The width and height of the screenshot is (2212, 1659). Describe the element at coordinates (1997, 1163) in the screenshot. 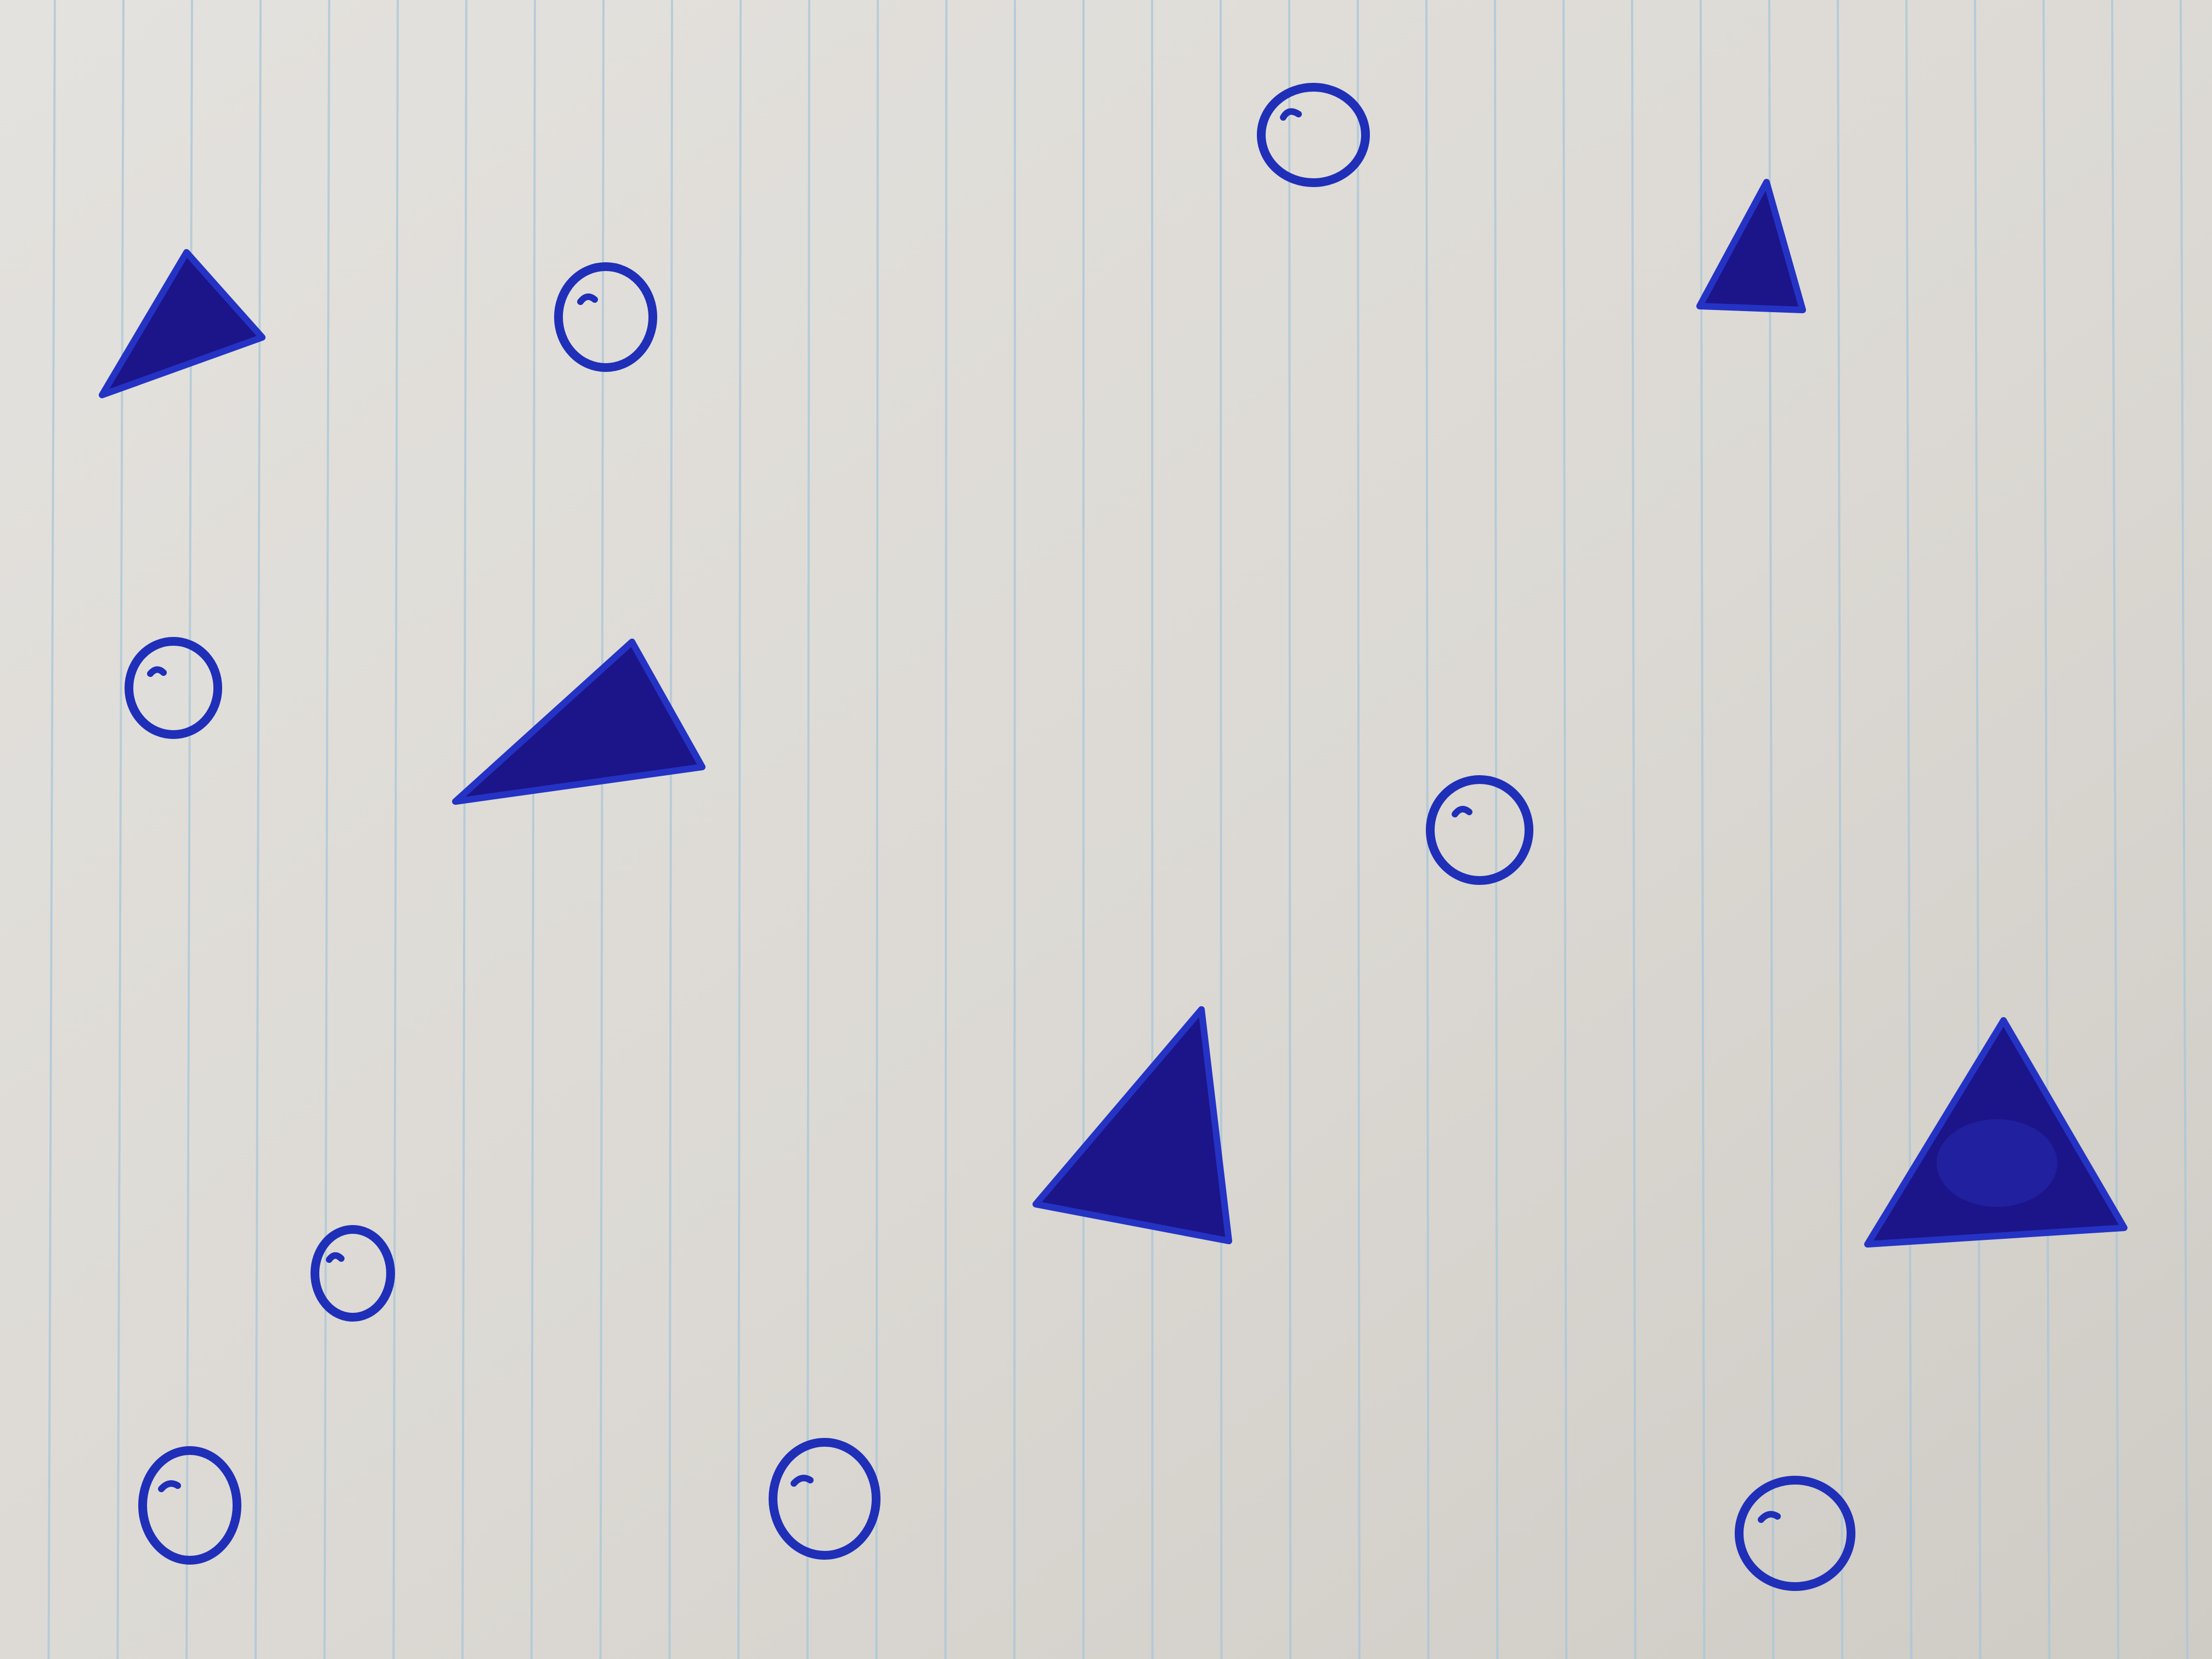

I see `ink-highlight` at that location.